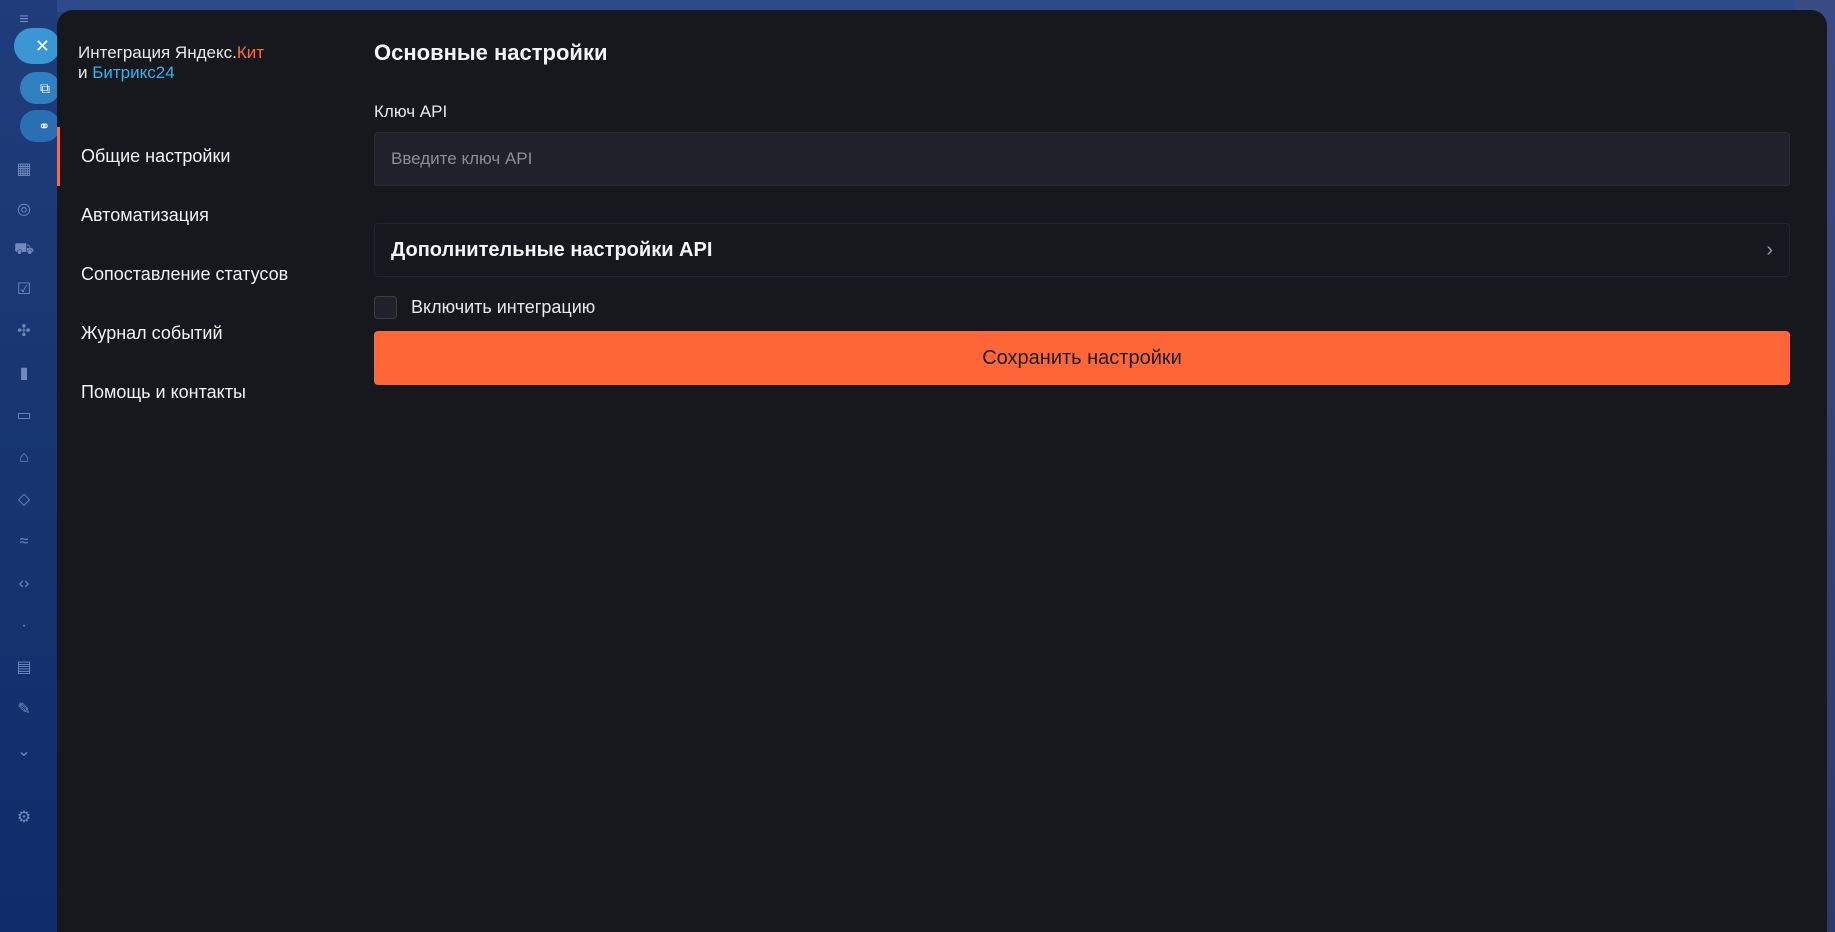  Describe the element at coordinates (24, 19) in the screenshot. I see `menu-icon: ≡` at that location.